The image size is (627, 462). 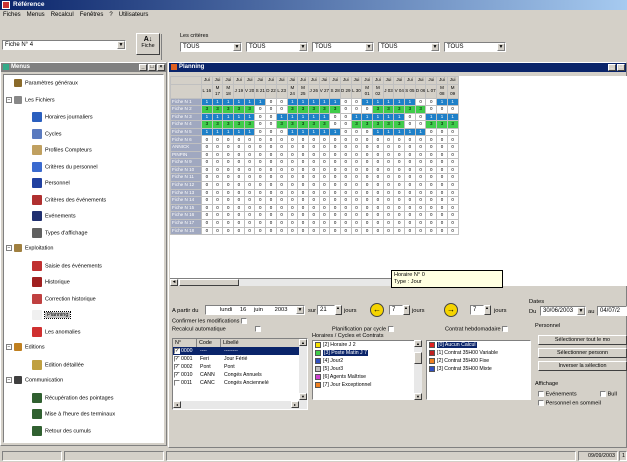 I want to click on row-checkbox: ✓, so click(x=177, y=374).